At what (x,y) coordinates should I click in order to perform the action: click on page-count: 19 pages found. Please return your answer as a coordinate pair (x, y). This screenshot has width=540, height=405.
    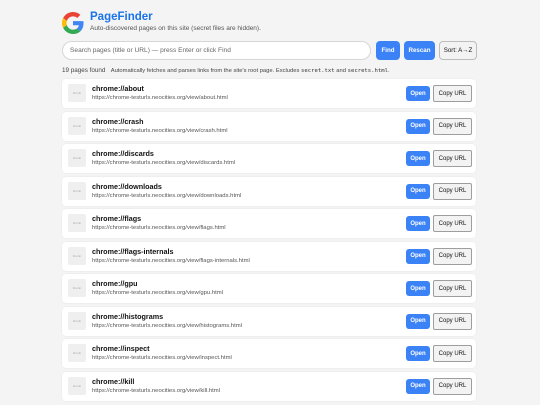
    Looking at the image, I should click on (84, 70).